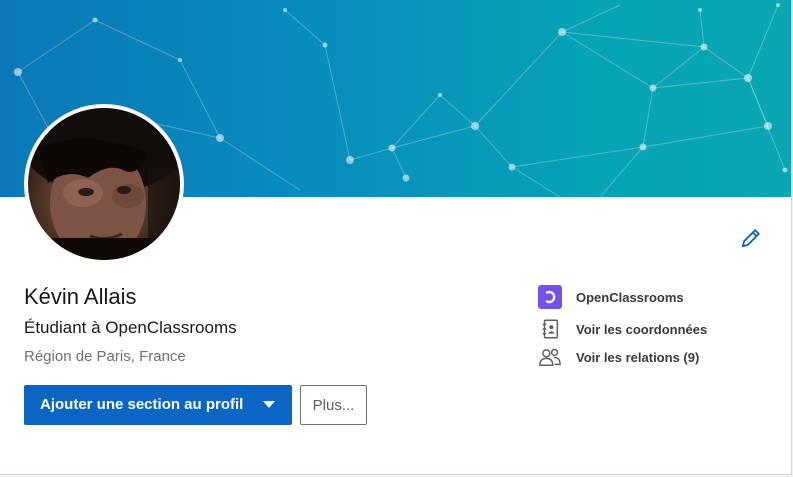  What do you see at coordinates (130, 327) in the screenshot?
I see `profile-headline: Étudiant à OpenClassrooms` at bounding box center [130, 327].